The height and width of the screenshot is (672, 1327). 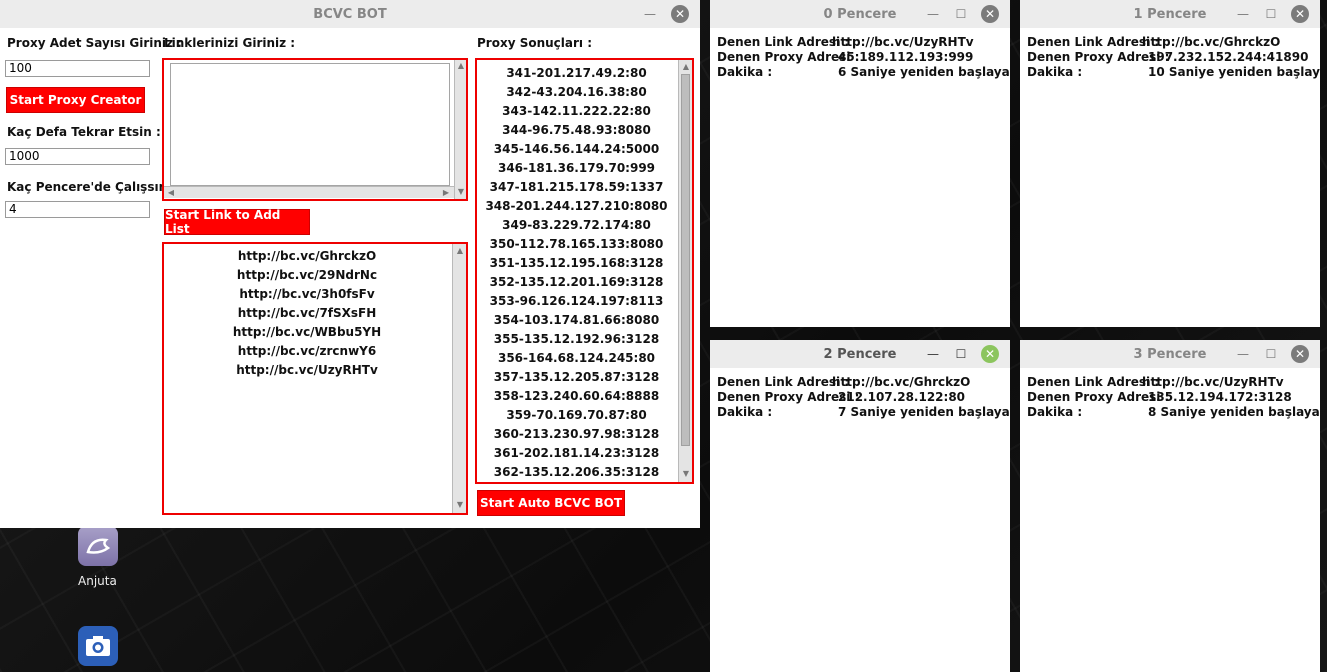 What do you see at coordinates (446, 193) in the screenshot?
I see `scroll-right-icon: ▶` at bounding box center [446, 193].